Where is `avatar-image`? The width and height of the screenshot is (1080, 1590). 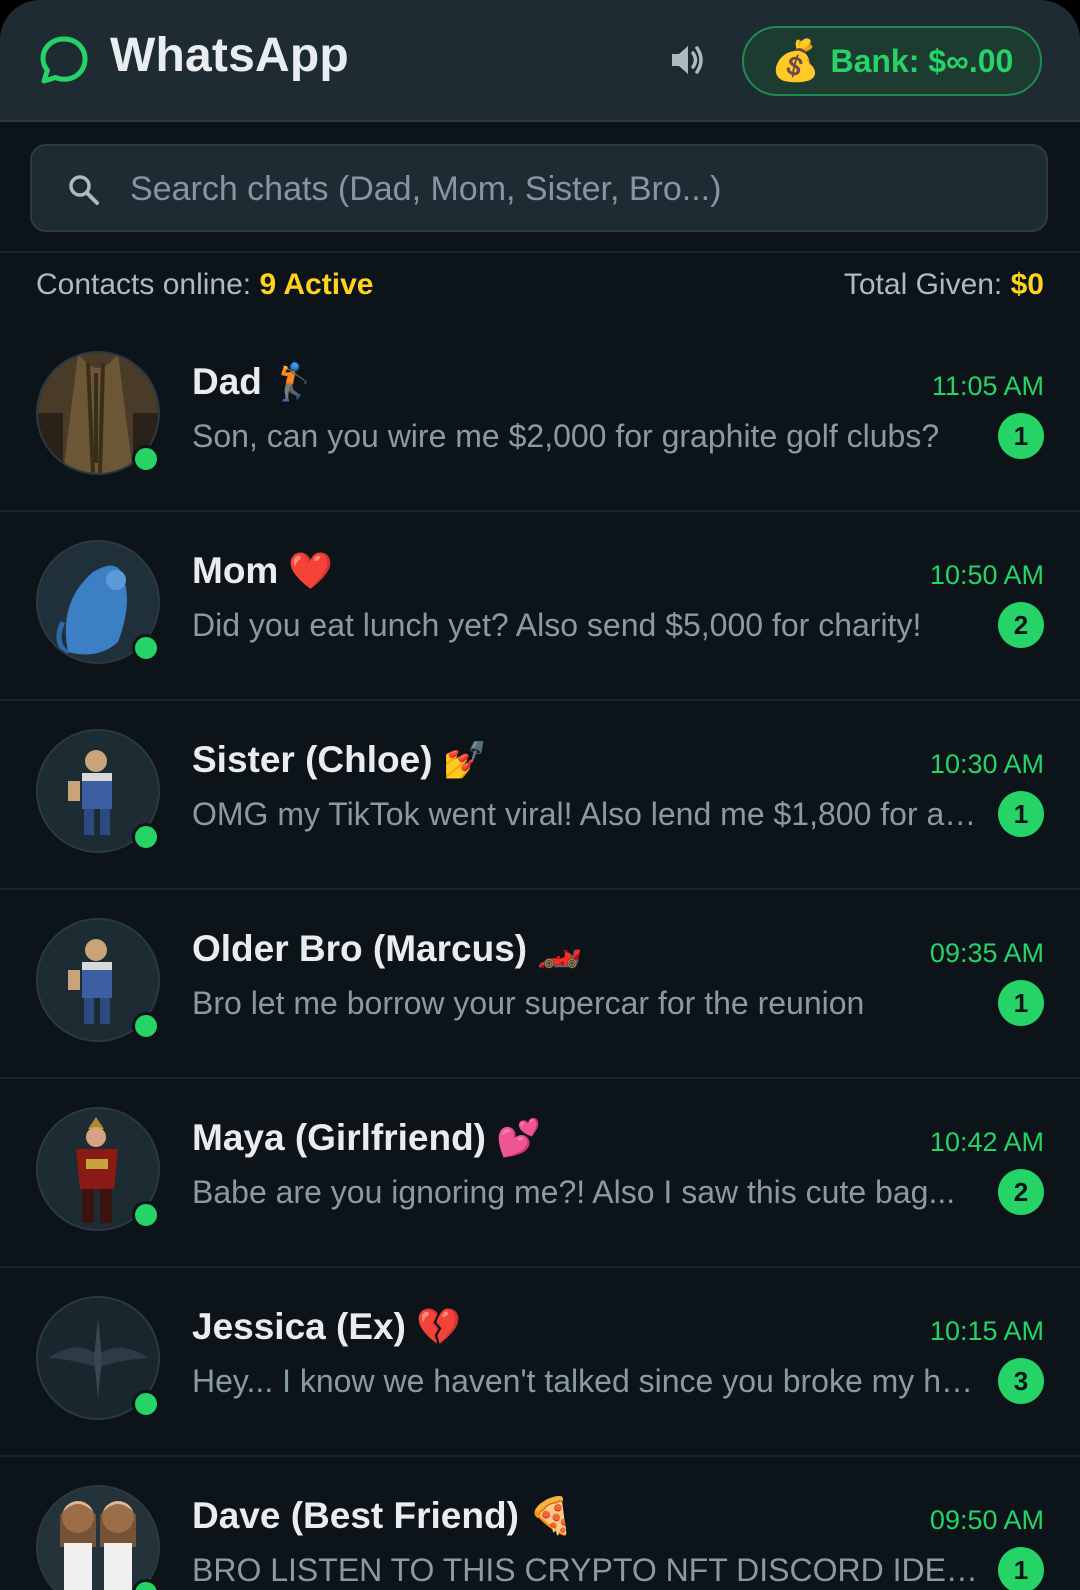
avatar-image is located at coordinates (98, 1538).